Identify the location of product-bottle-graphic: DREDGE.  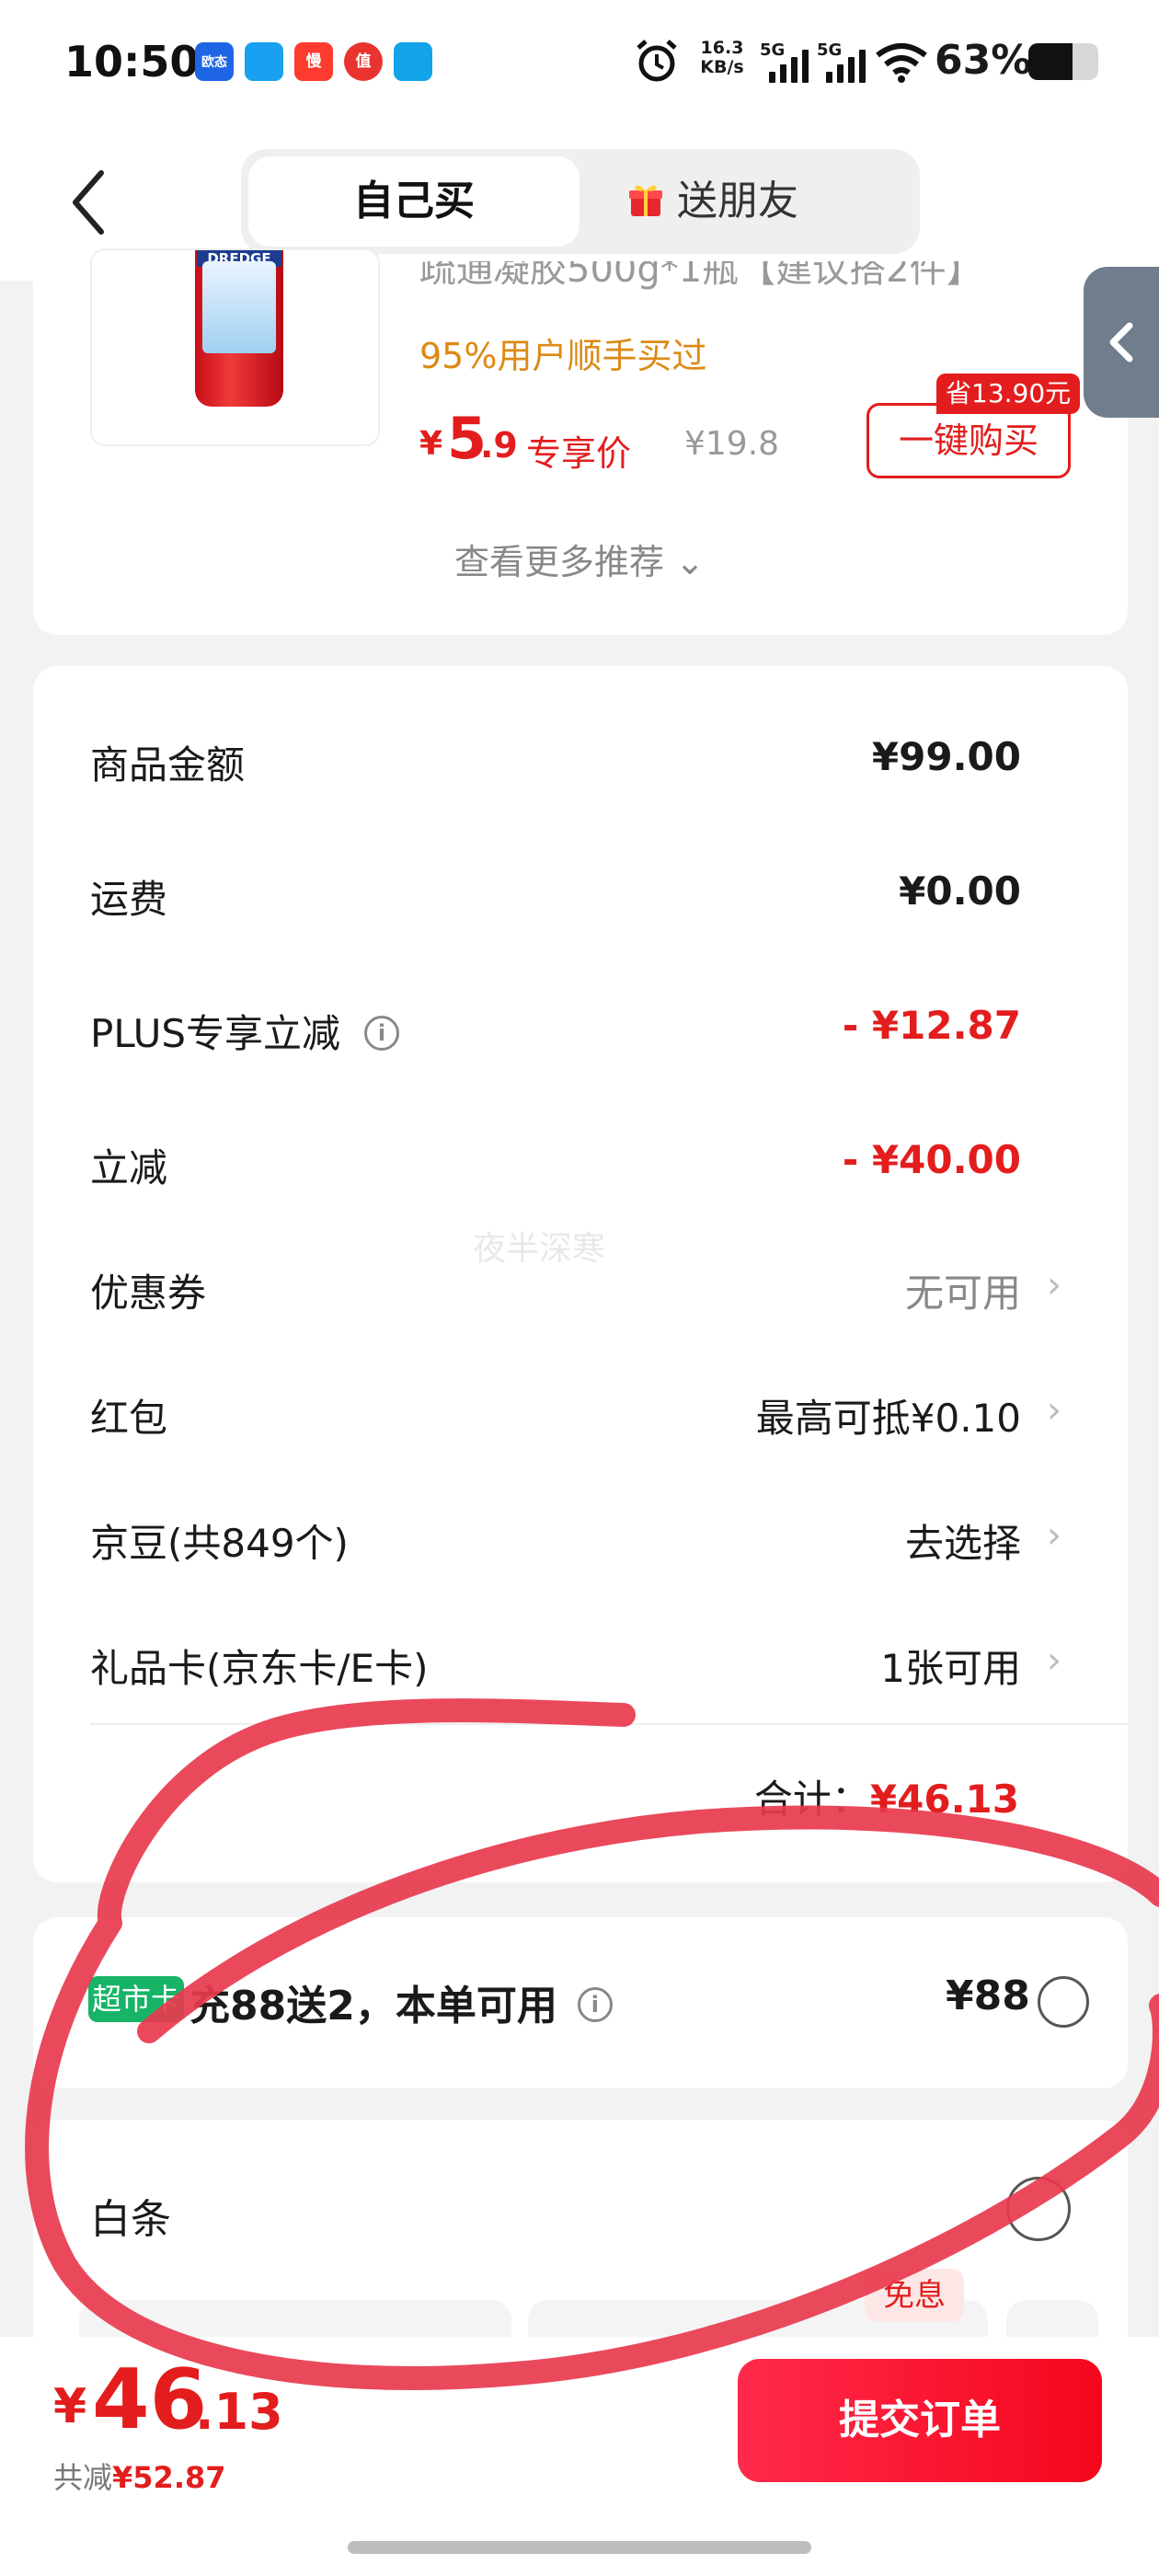
(239, 328).